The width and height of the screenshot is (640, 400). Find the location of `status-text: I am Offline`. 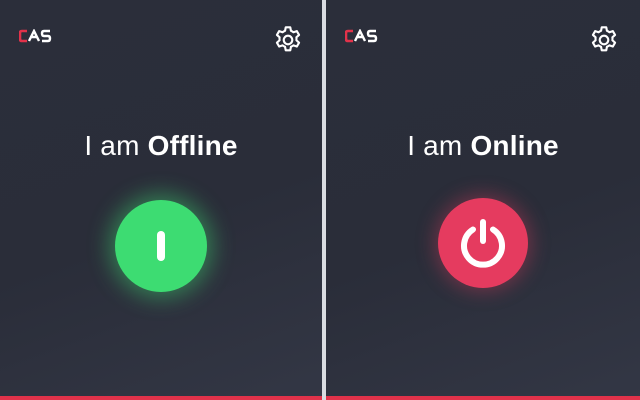

status-text: I am Offline is located at coordinates (161, 146).